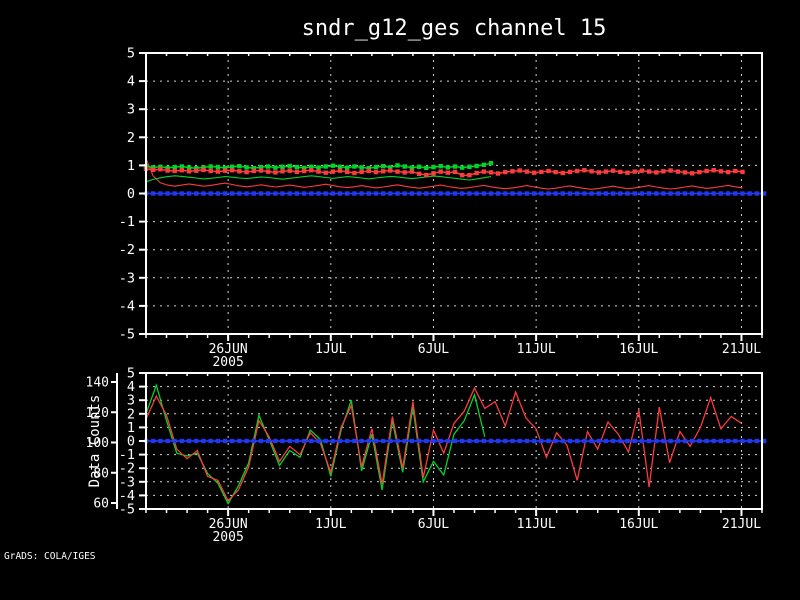  I want to click on y-tick-label: 0, so click(131, 194).